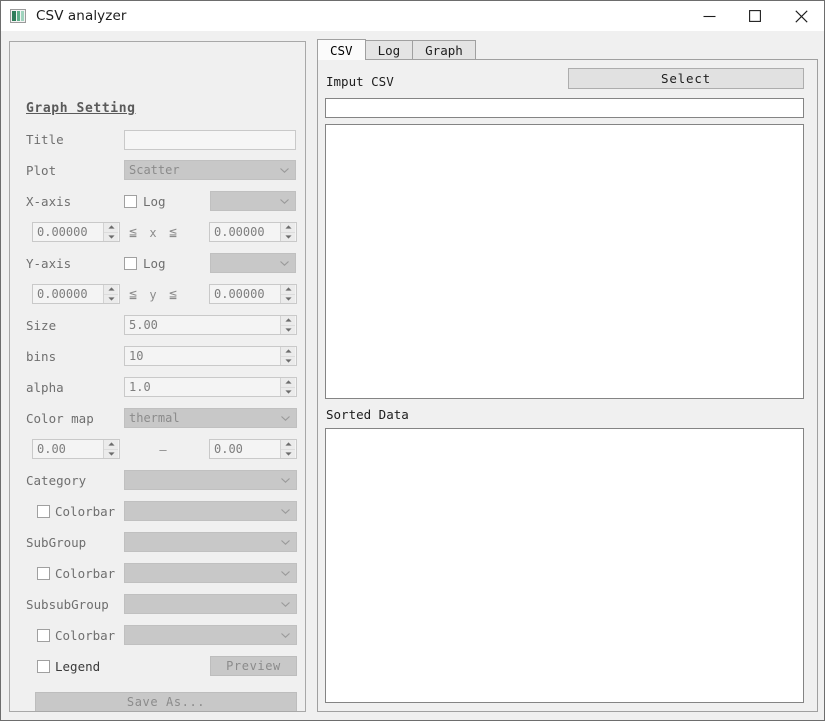 The image size is (825, 721). Describe the element at coordinates (253, 263) in the screenshot. I see `y-axis-column-select` at that location.